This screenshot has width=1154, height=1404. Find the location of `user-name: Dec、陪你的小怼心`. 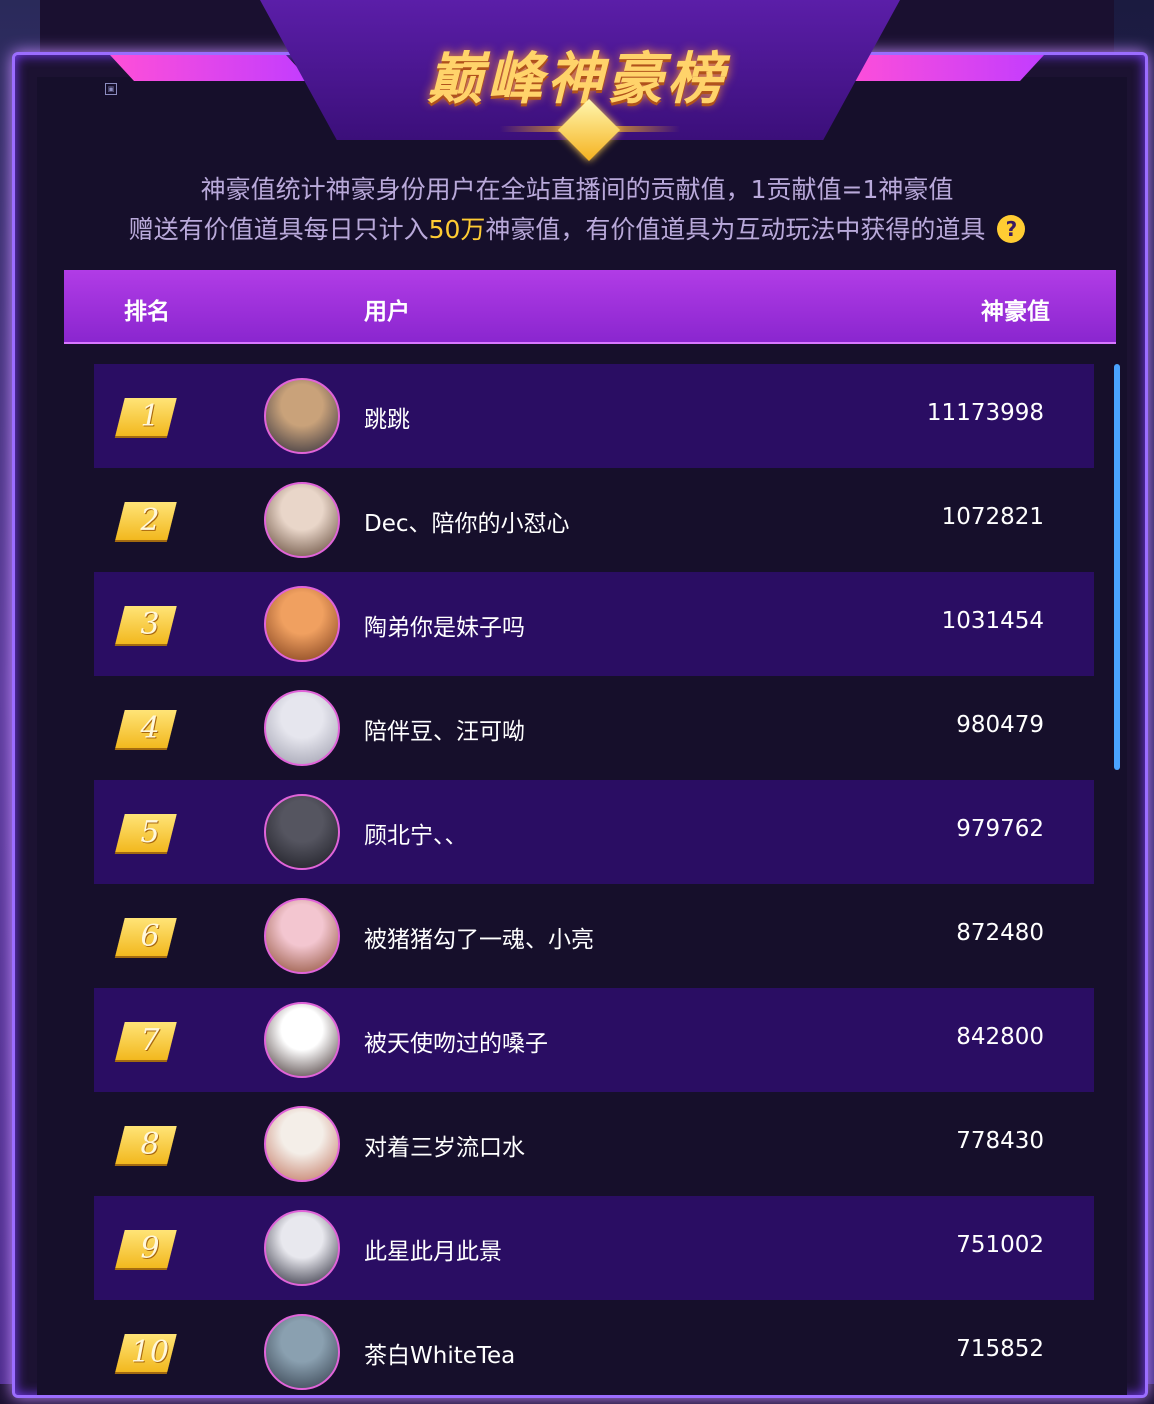

user-name: Dec、陪你的小怼心 is located at coordinates (467, 521).